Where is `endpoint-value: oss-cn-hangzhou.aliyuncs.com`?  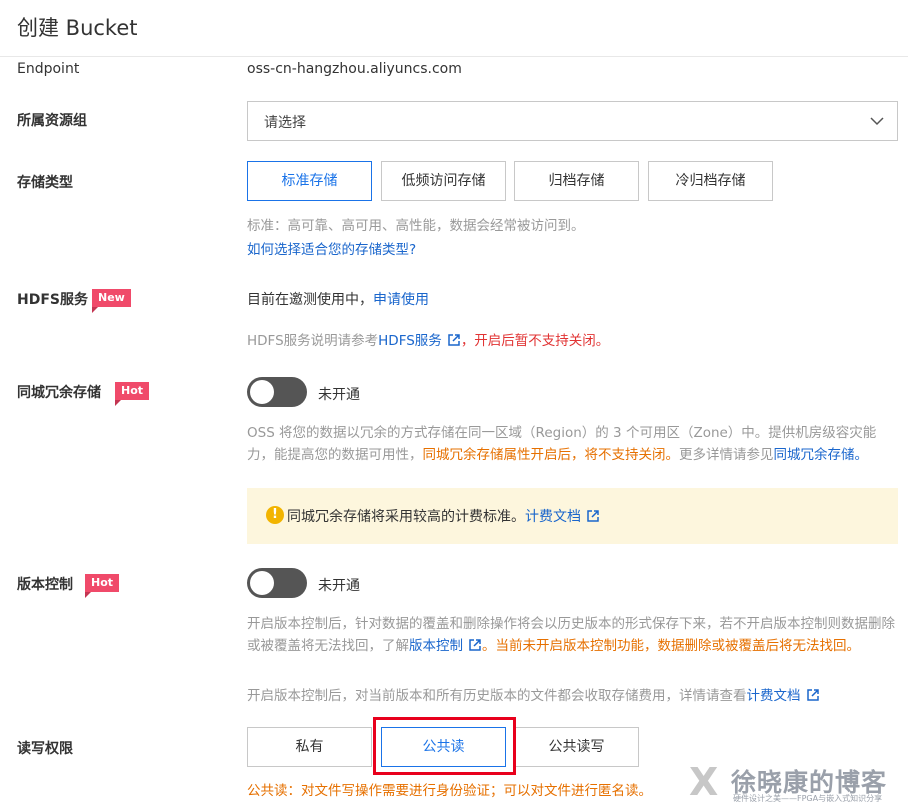
endpoint-value: oss-cn-hangzhou.aliyuncs.com is located at coordinates (354, 69).